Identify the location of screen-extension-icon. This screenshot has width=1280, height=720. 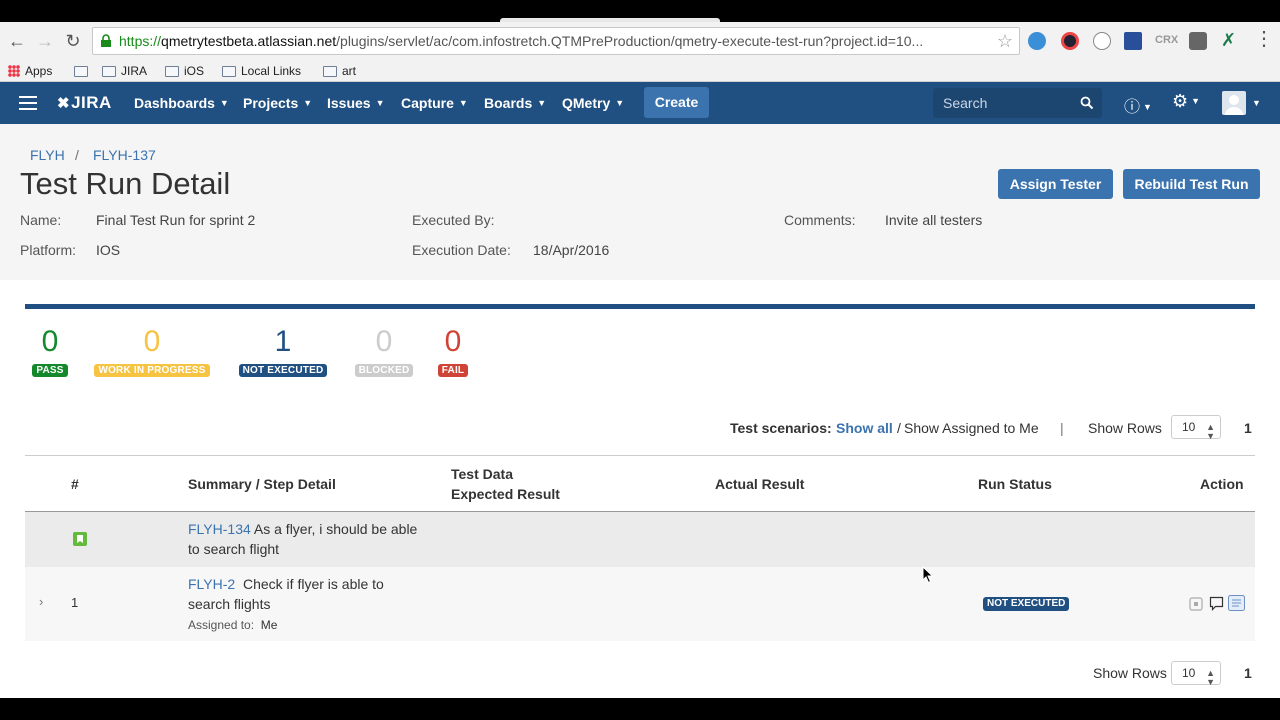
(1133, 41).